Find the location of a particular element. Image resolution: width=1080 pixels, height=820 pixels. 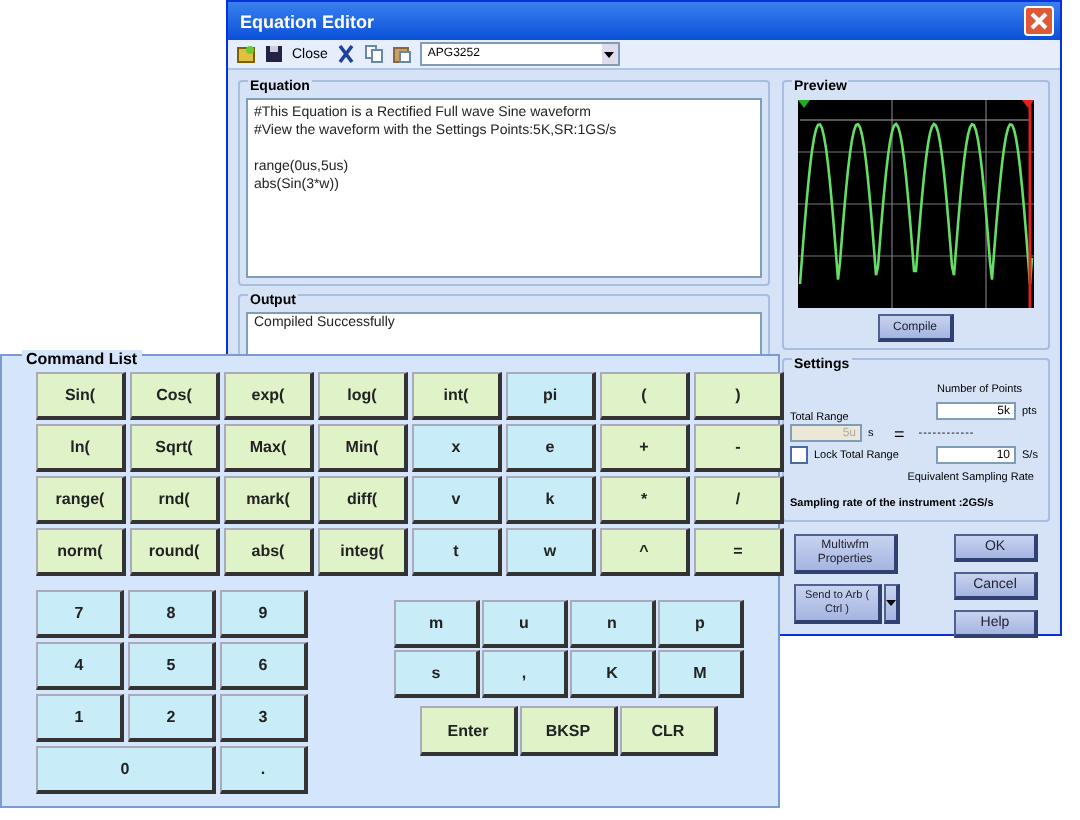

save-icon is located at coordinates (274, 54).